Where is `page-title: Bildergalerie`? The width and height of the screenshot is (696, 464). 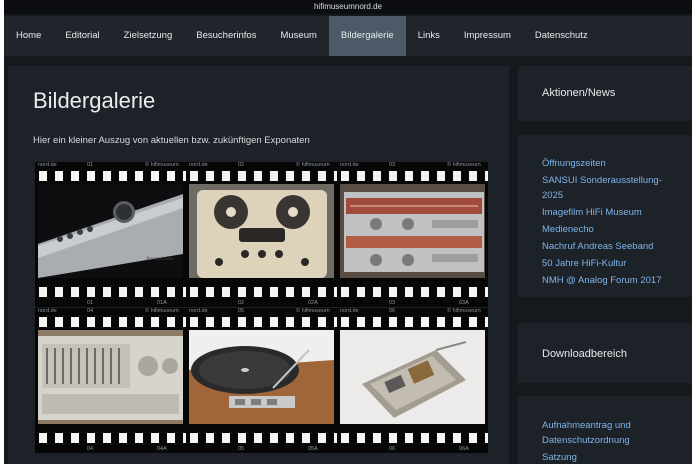
page-title: Bildergalerie is located at coordinates (94, 100).